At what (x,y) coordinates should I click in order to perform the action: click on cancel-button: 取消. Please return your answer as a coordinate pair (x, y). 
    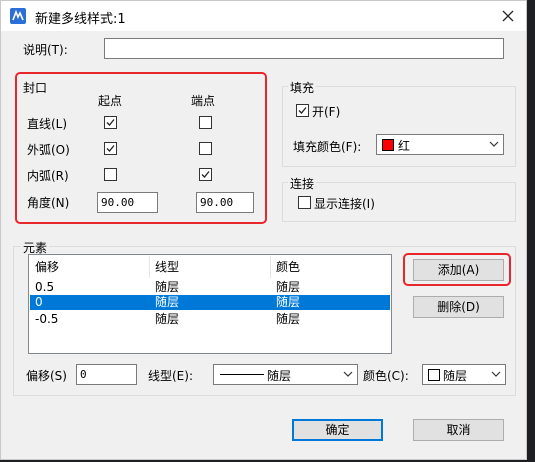
    Looking at the image, I should click on (458, 430).